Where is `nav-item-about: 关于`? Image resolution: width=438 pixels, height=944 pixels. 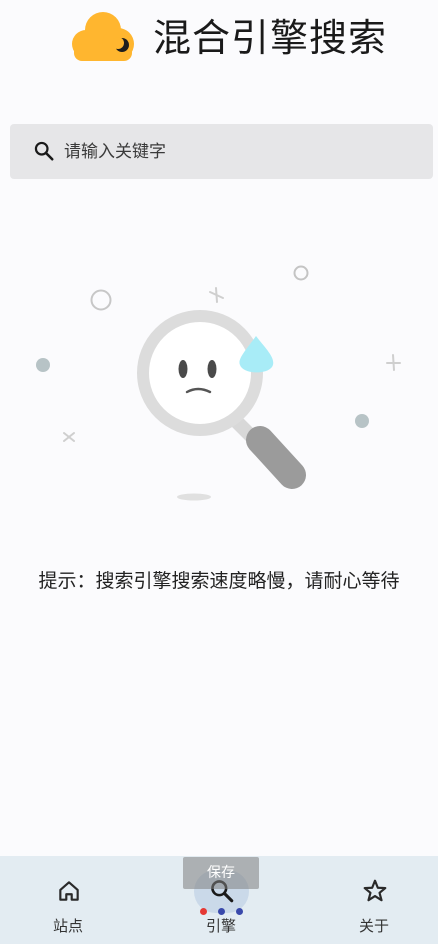 nav-item-about: 关于 is located at coordinates (374, 900).